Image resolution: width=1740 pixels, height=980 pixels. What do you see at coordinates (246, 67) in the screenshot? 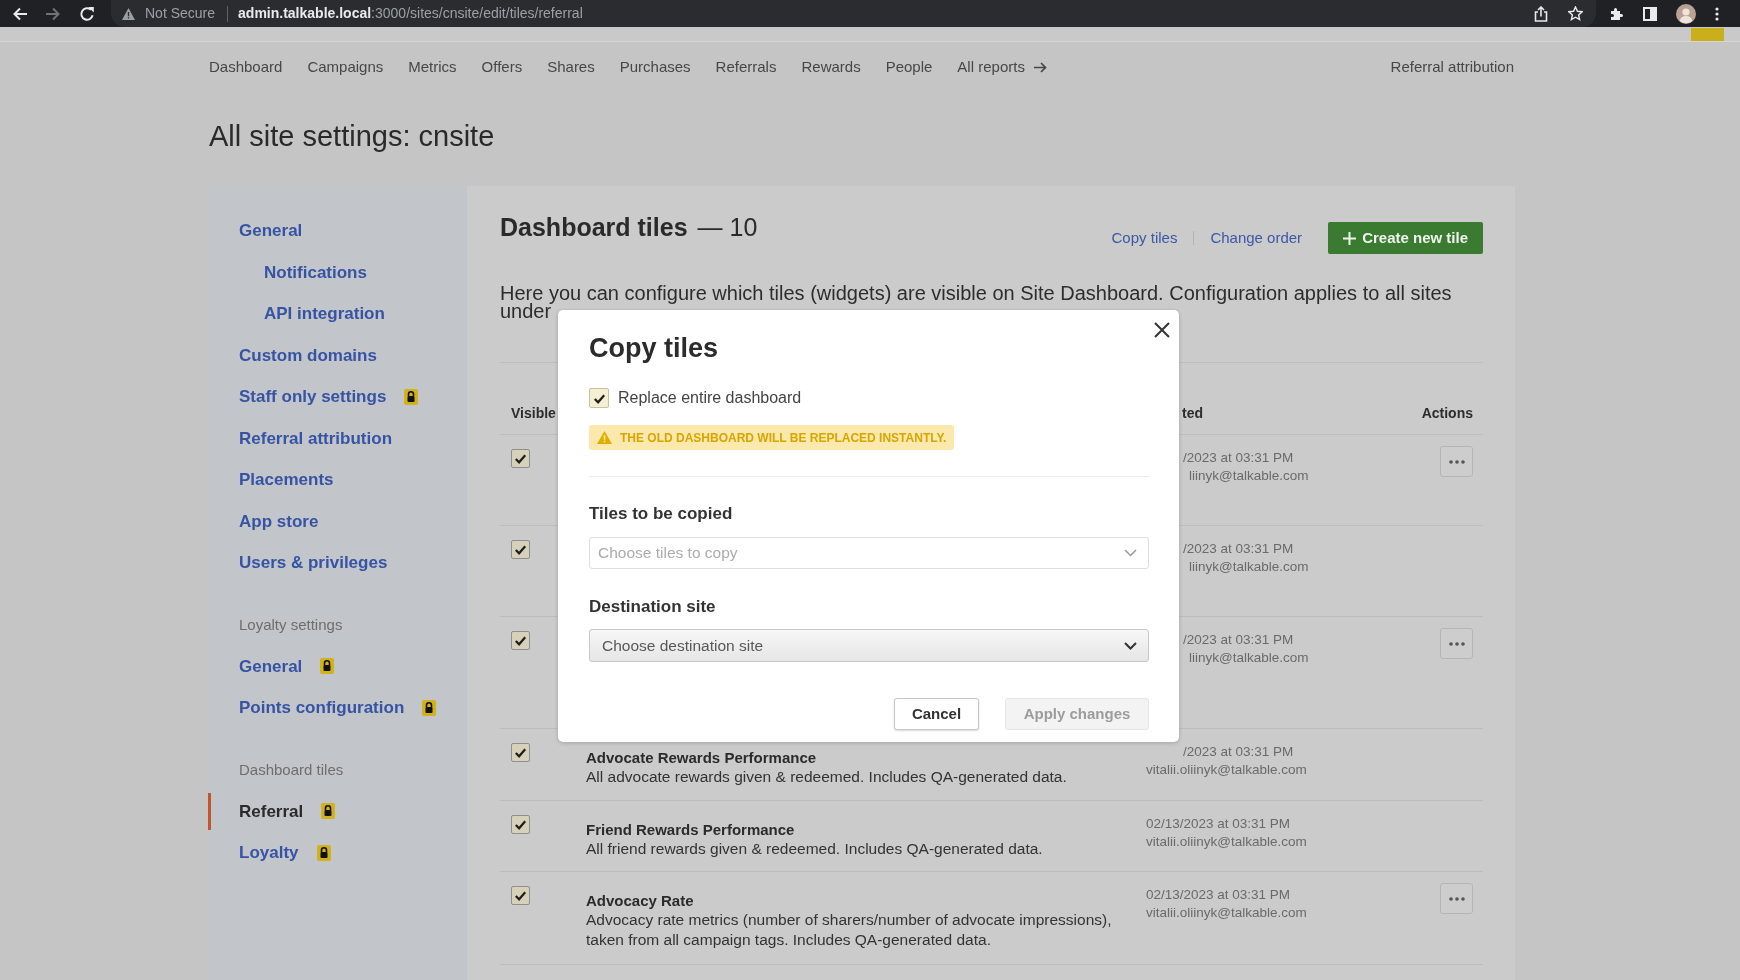
I see `nav-link: Dashboard` at bounding box center [246, 67].